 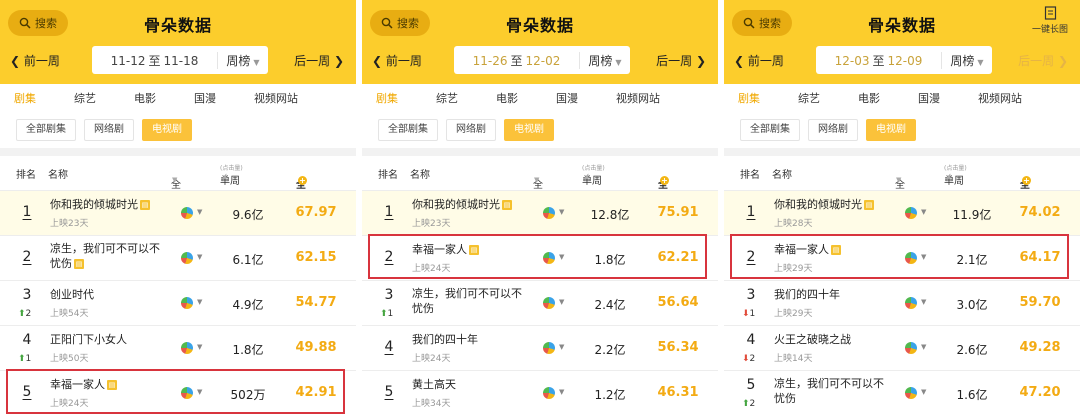 I want to click on show-title: 正阳门下小女人, so click(x=109, y=339).